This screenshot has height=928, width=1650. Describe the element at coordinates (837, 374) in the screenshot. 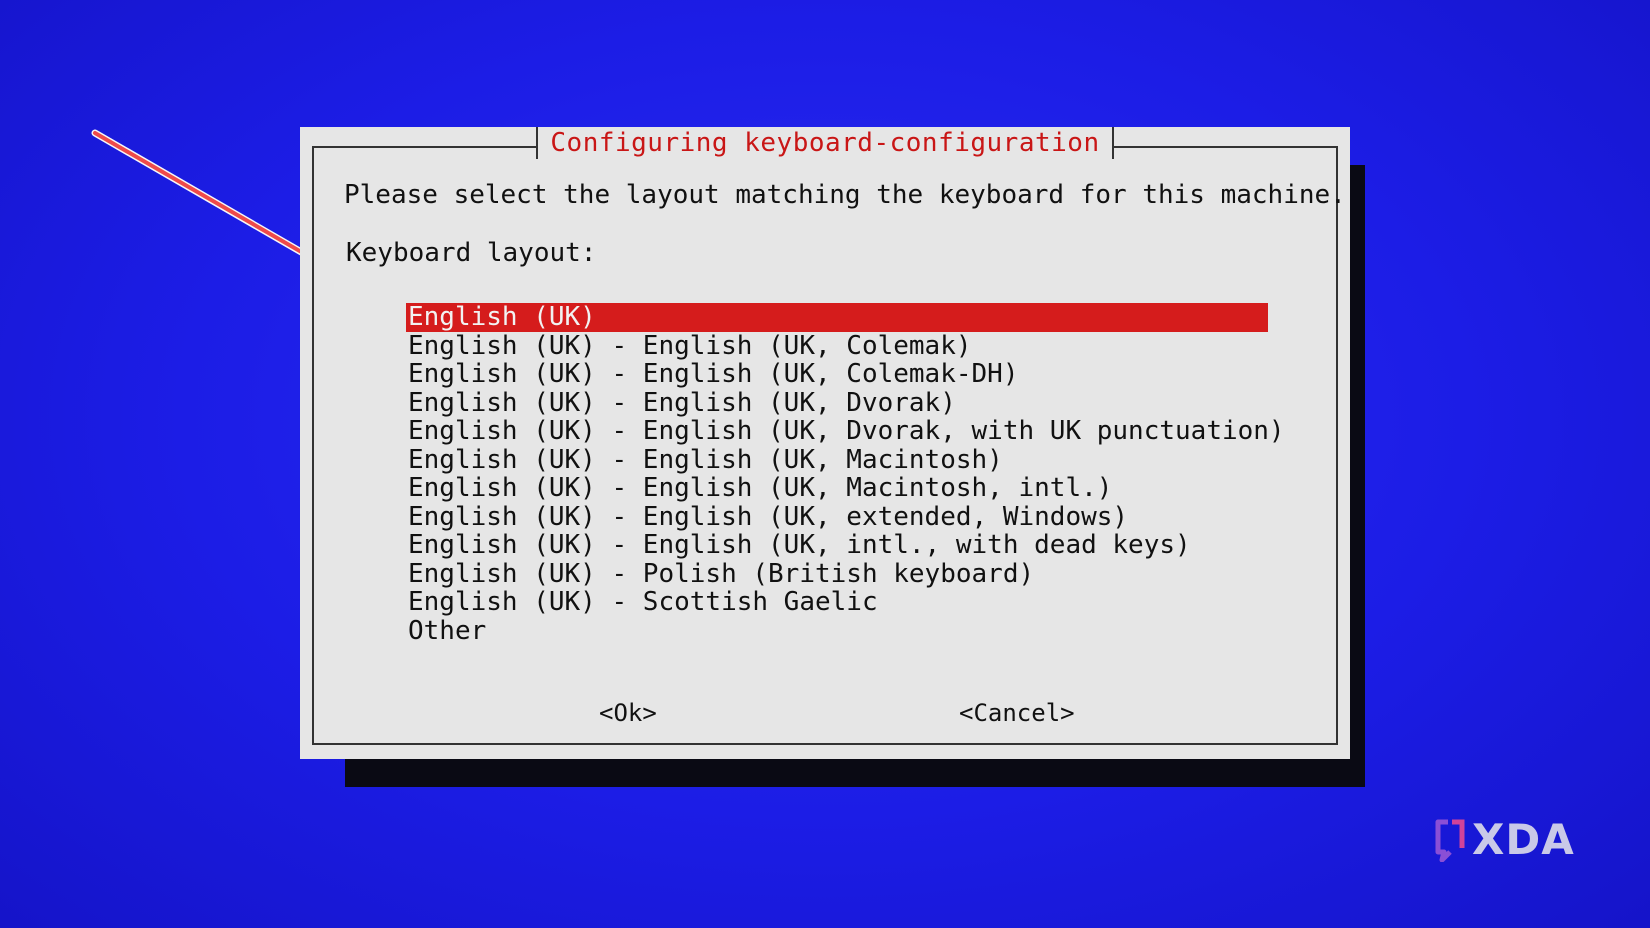

I see `layout-option: English (UK) - English (UK, Colemak-DH)` at that location.